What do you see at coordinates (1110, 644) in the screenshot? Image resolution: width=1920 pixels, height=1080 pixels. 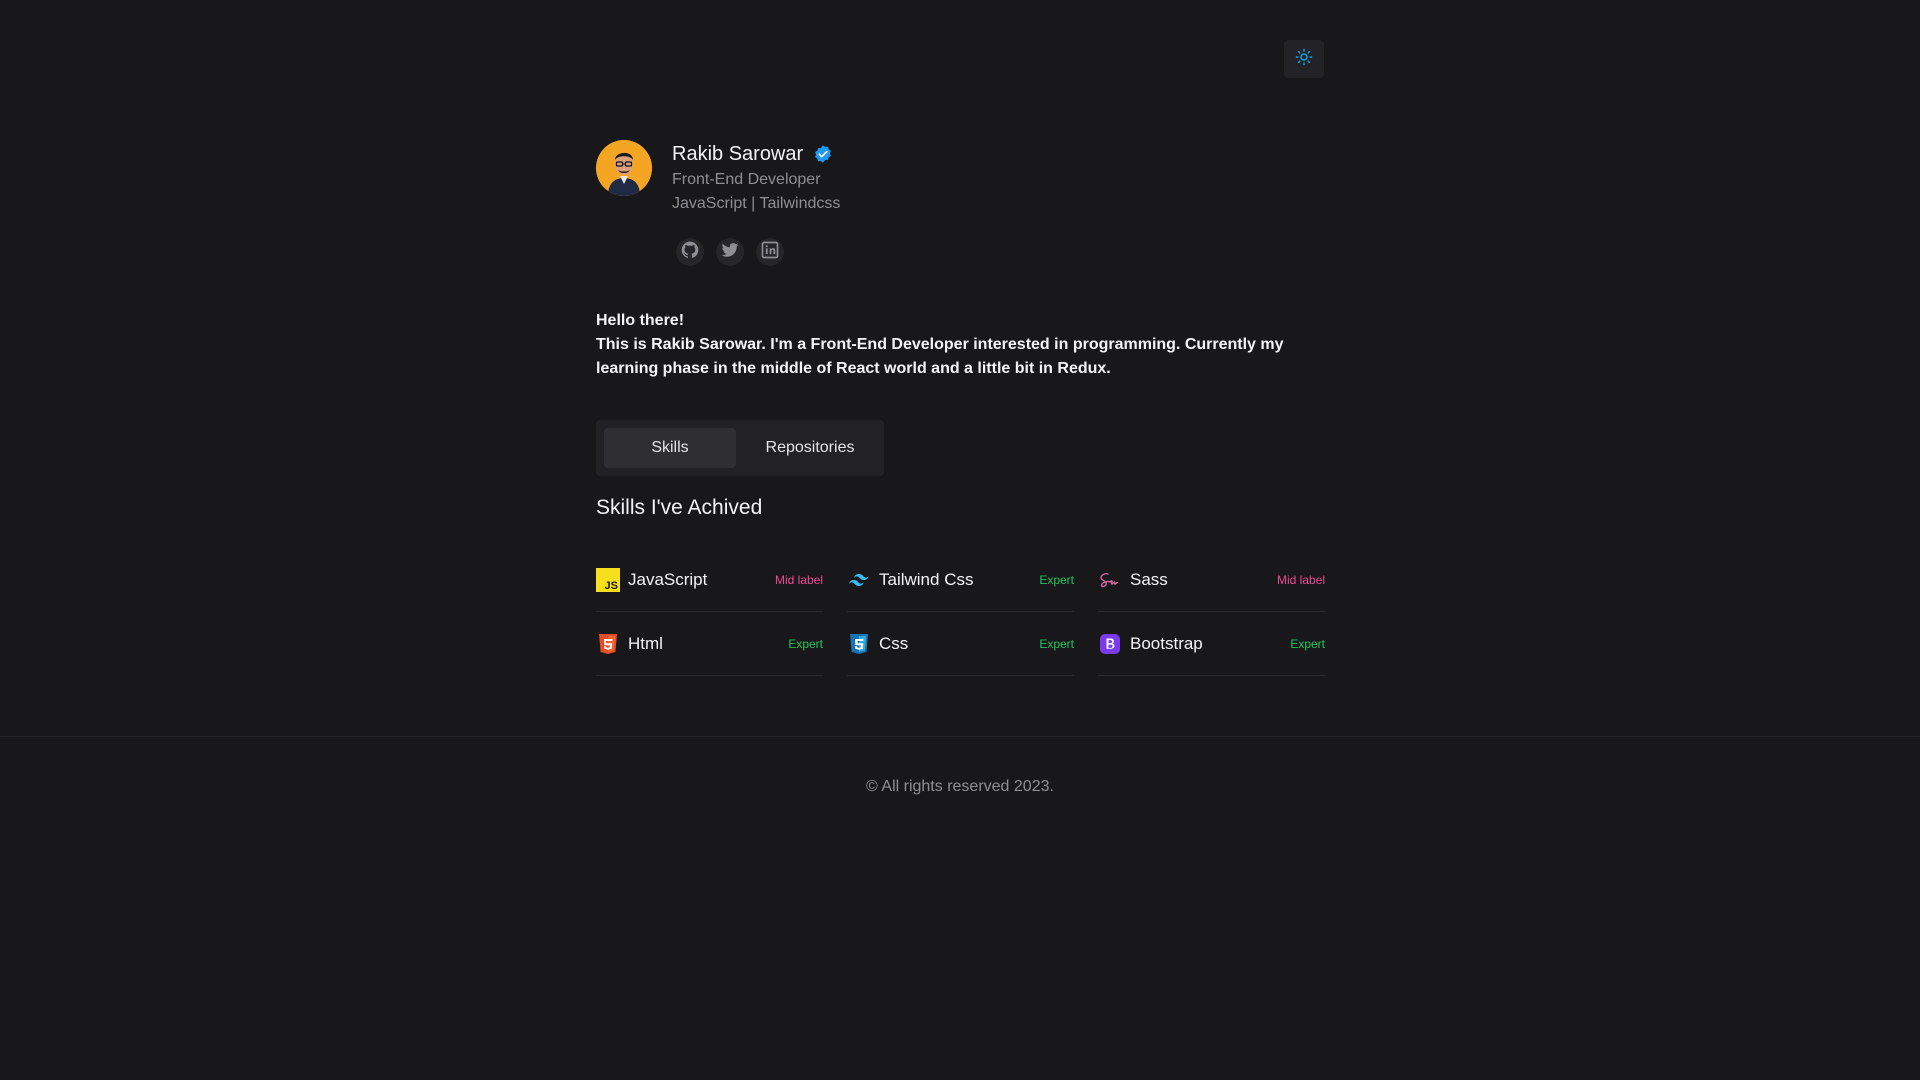 I see `bootstrap-icon` at bounding box center [1110, 644].